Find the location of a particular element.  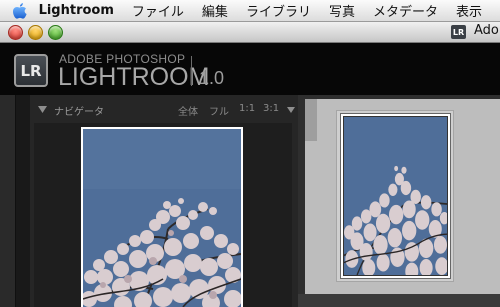

menu-bar: Lightroom ファイル 編集 ライブラリ 写真 メタデータ 表示 is located at coordinates (250, 11).